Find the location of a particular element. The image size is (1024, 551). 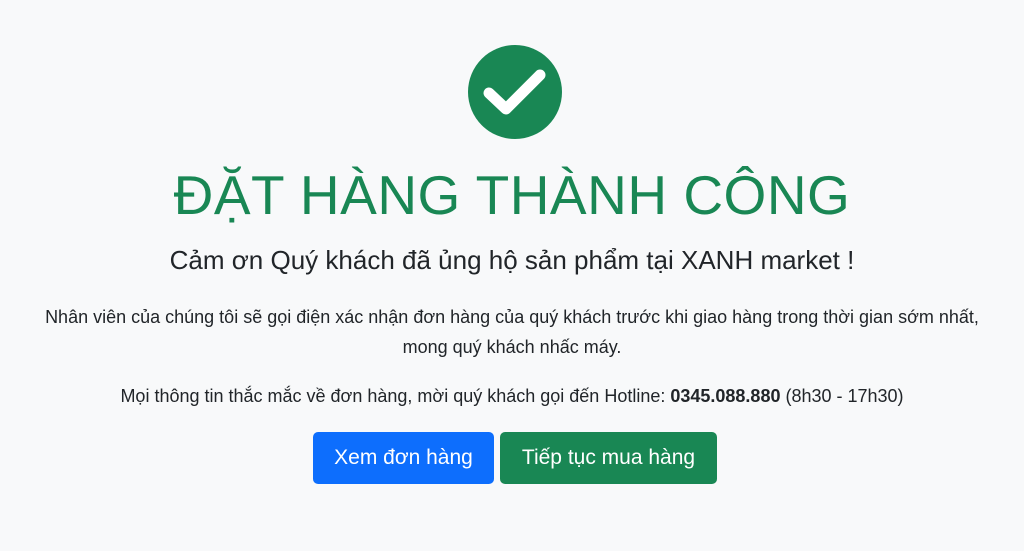

page-title: ĐẶT HÀNG THÀNH CÔNG is located at coordinates (512, 195).